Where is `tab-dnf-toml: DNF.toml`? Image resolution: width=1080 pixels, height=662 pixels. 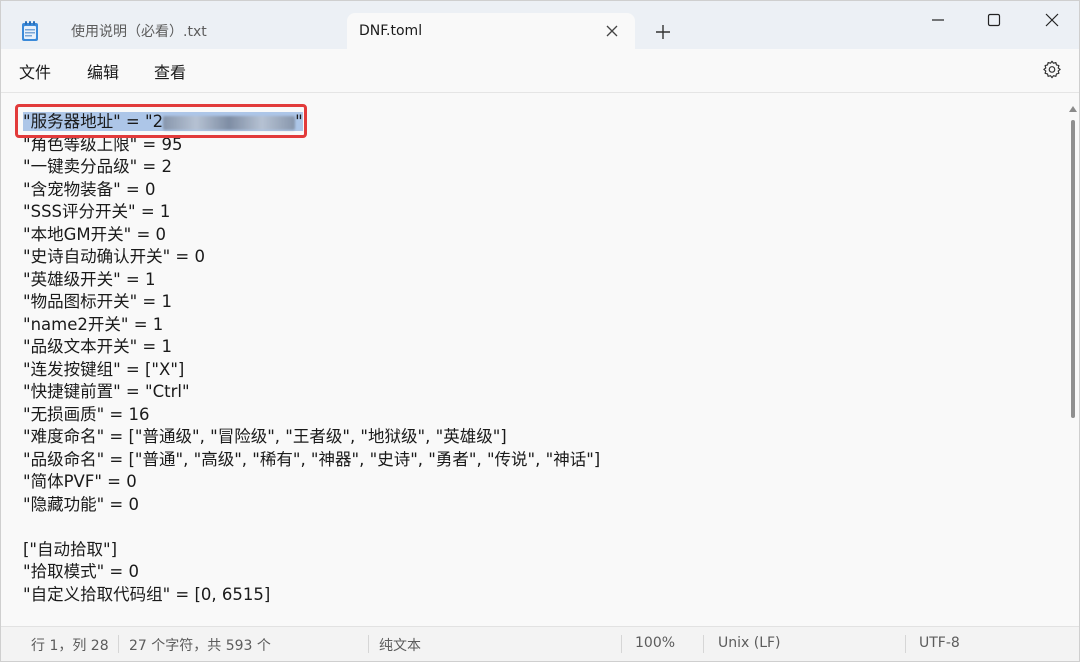 tab-dnf-toml: DNF.toml is located at coordinates (491, 31).